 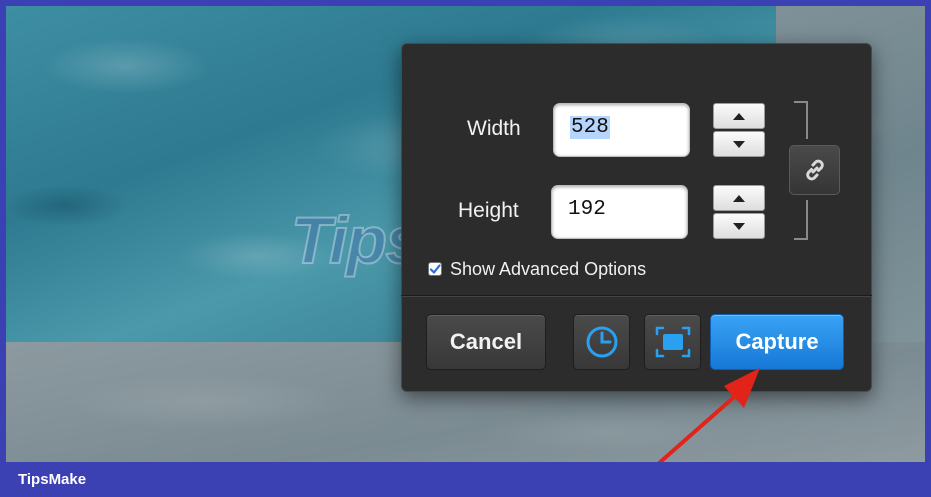 I want to click on width-value: 528, so click(x=590, y=127).